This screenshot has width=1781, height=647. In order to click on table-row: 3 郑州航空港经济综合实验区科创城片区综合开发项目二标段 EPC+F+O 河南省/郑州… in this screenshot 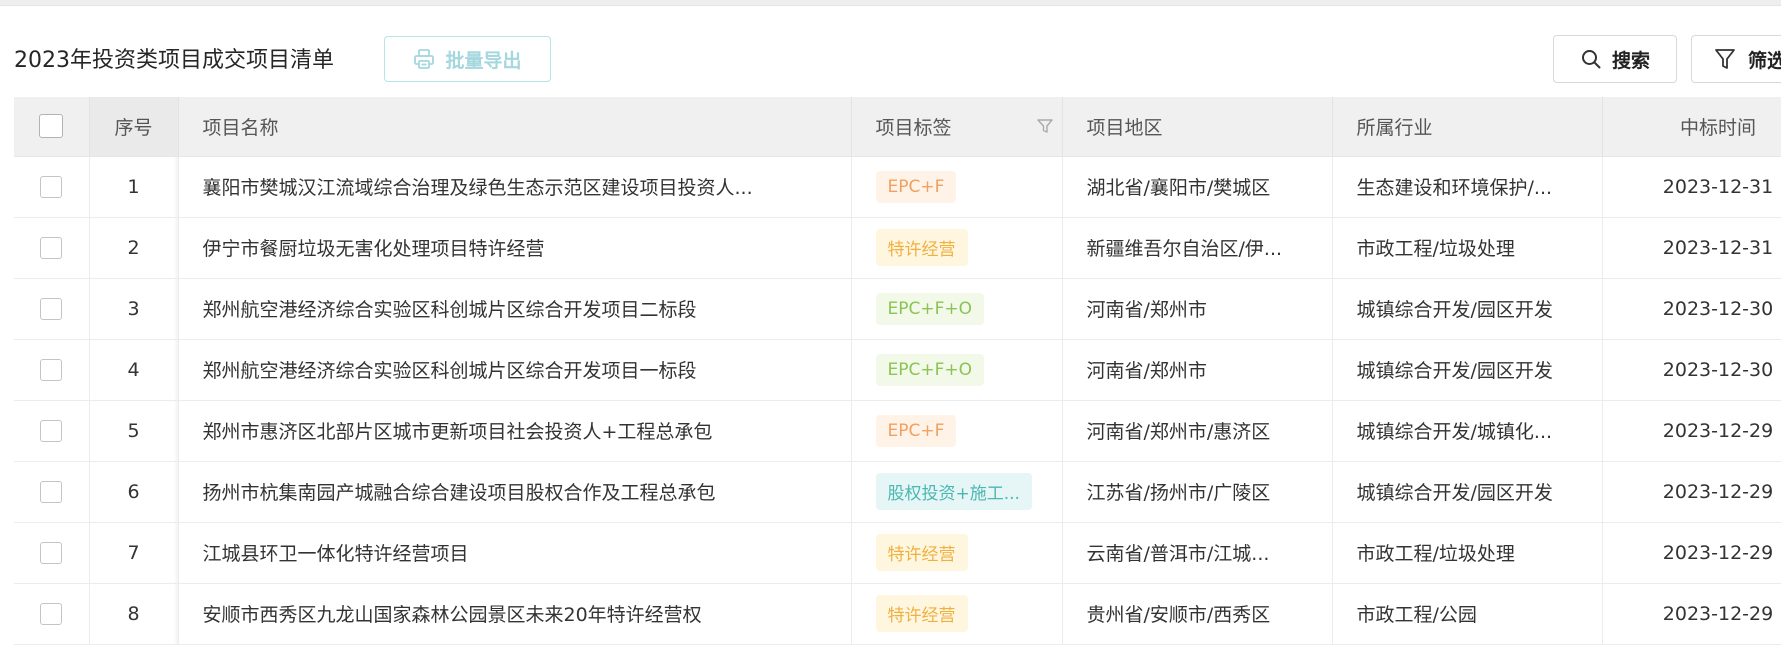, I will do `click(897, 309)`.